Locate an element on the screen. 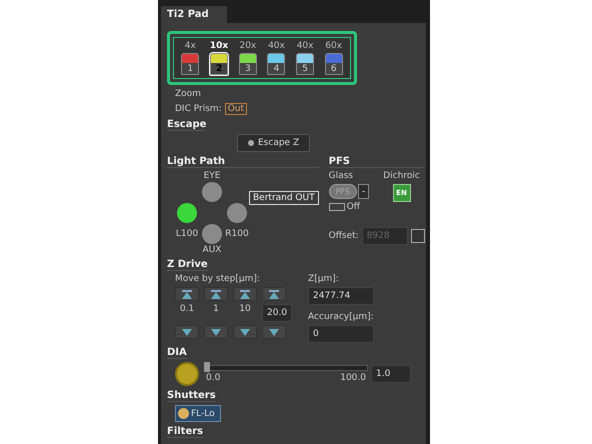 The width and height of the screenshot is (592, 444). objective-button: 1 is located at coordinates (190, 64).